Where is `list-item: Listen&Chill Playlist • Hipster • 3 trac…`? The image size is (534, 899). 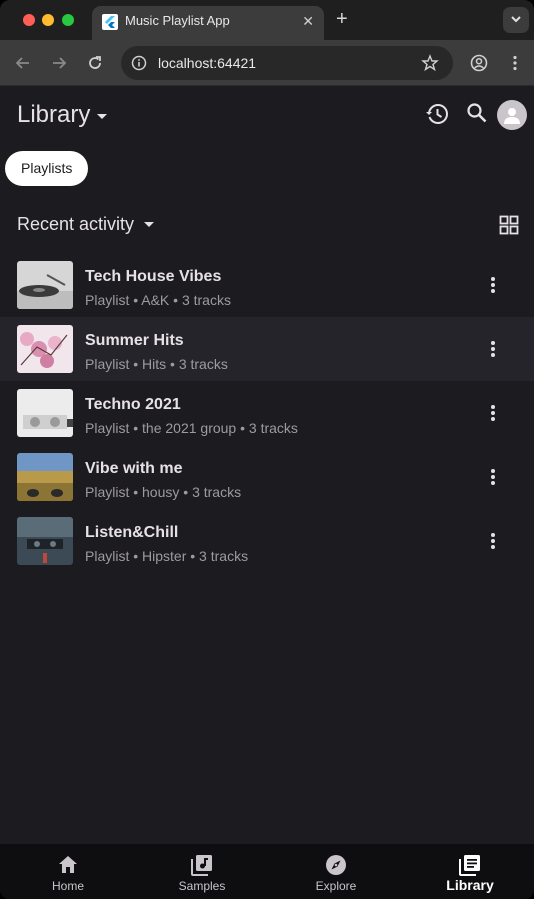
list-item: Listen&Chill Playlist • Hipster • 3 trac… is located at coordinates (267, 541).